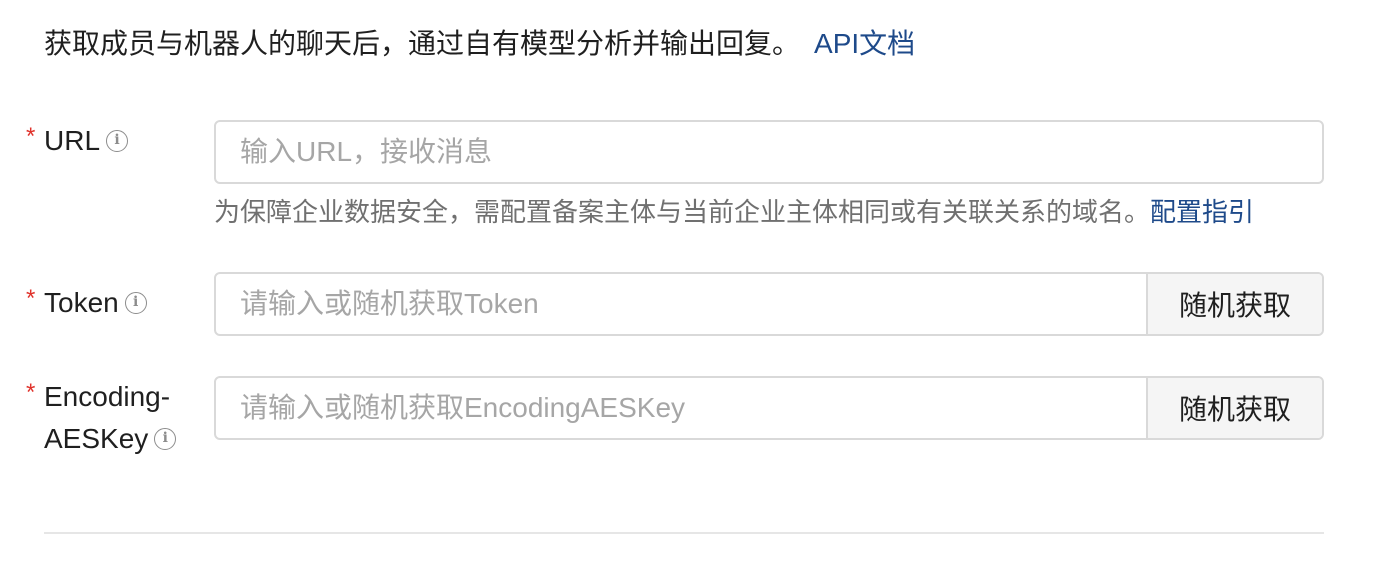  I want to click on section-divider, so click(684, 533).